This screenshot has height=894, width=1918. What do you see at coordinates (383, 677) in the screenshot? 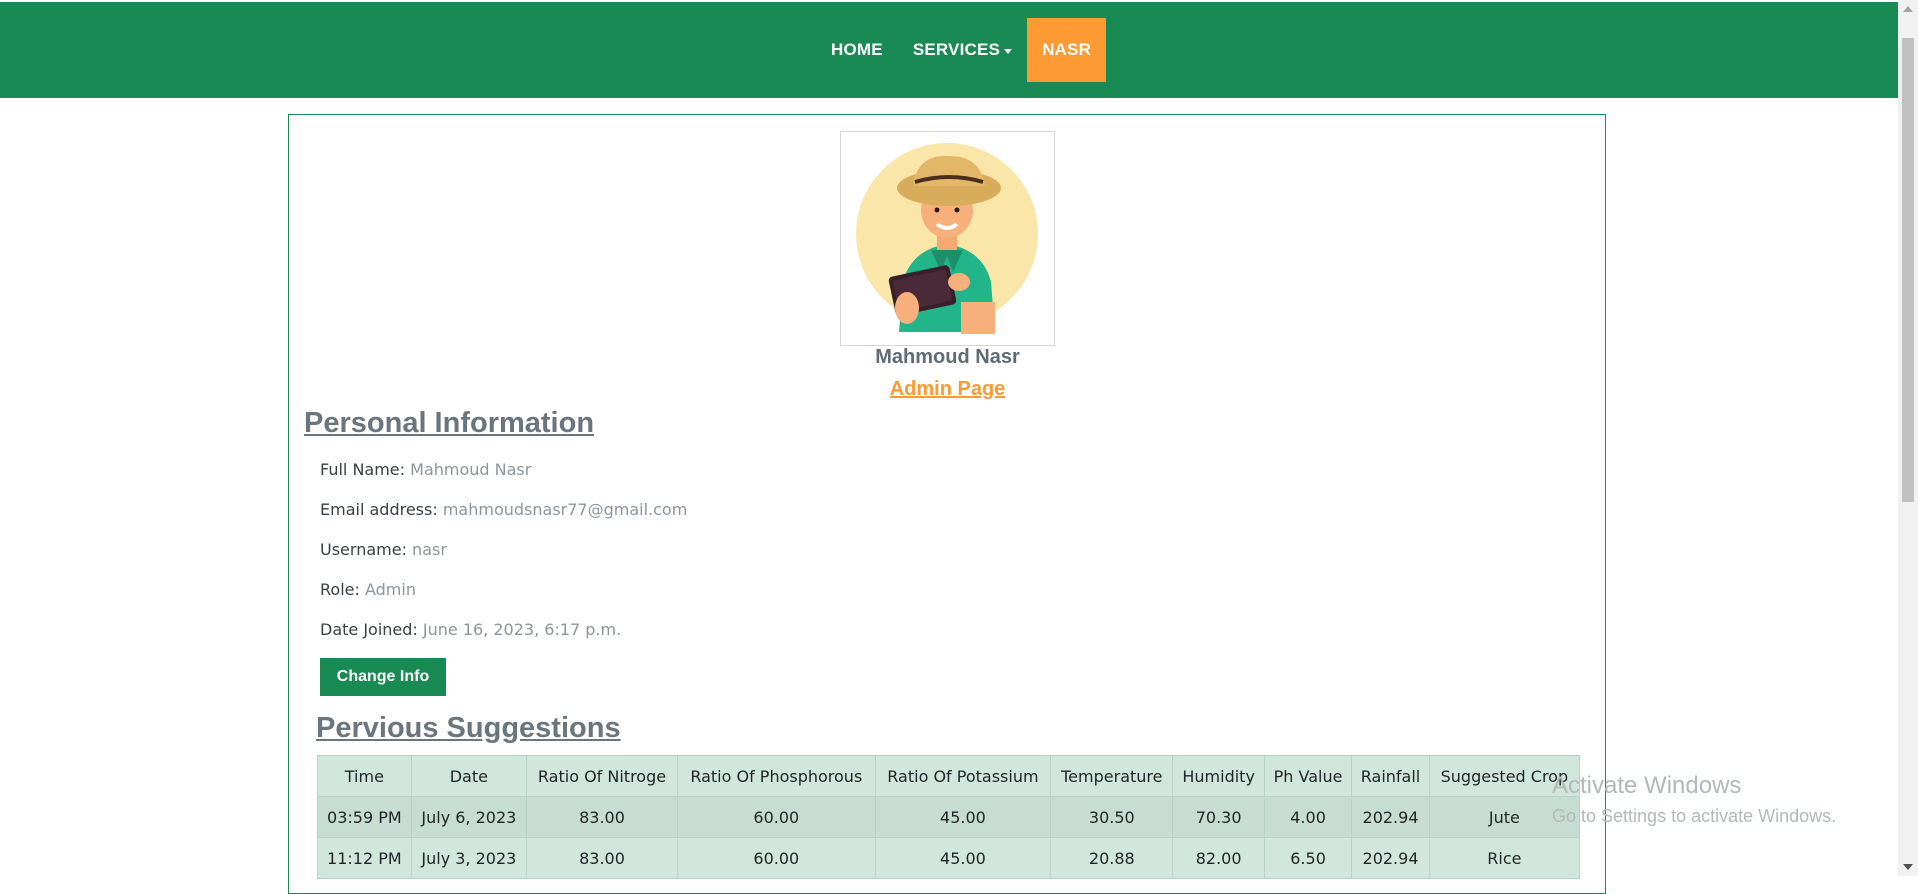
I see `change-info-button: Change Info` at bounding box center [383, 677].